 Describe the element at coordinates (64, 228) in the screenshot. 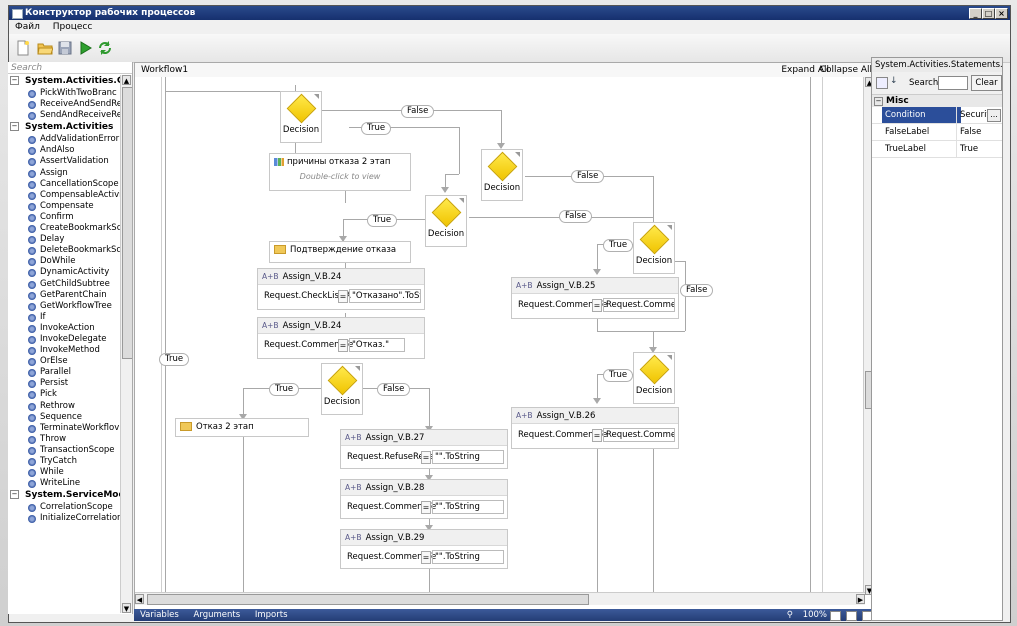

I see `toolbox-item: CreateBookmarkSc` at that location.